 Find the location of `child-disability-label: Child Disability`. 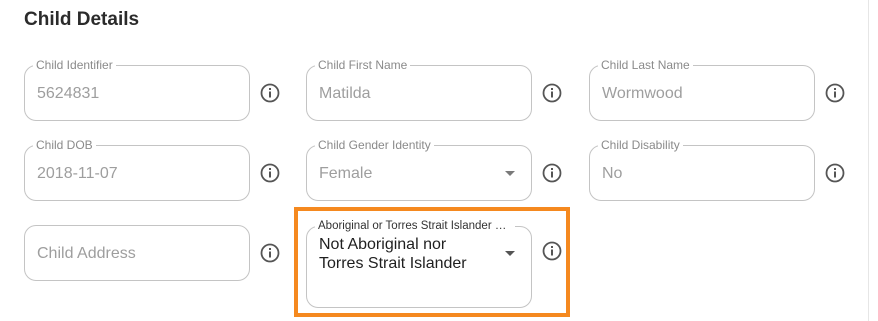

child-disability-label: Child Disability is located at coordinates (640, 145).